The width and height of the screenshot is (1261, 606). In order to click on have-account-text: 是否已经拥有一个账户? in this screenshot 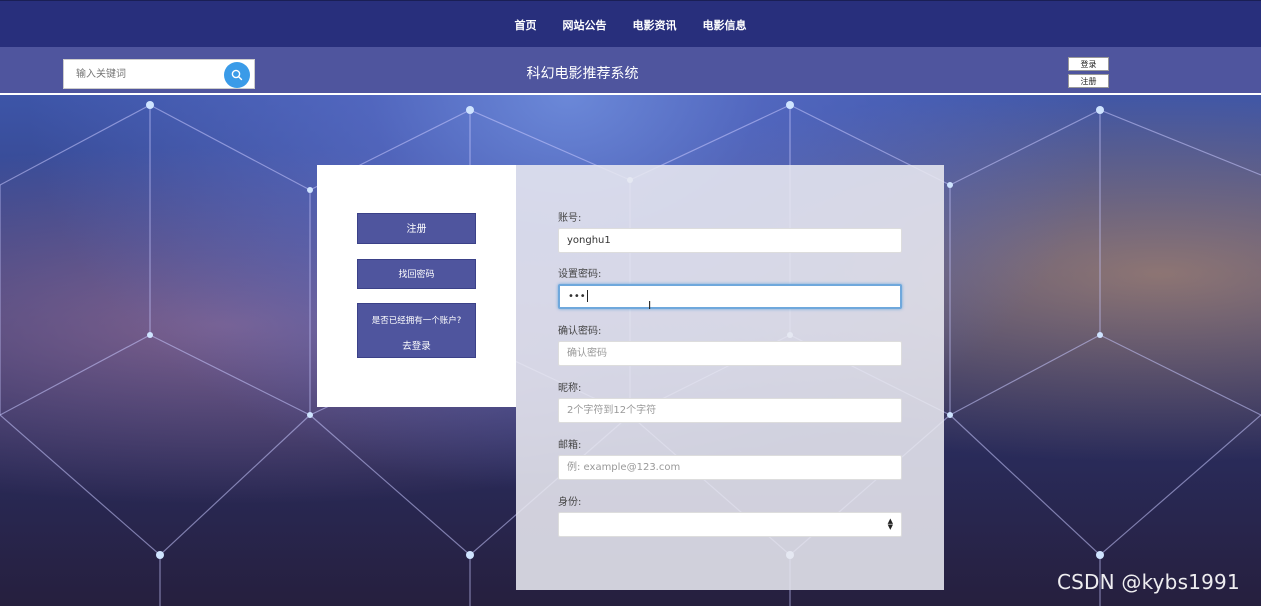, I will do `click(416, 321)`.